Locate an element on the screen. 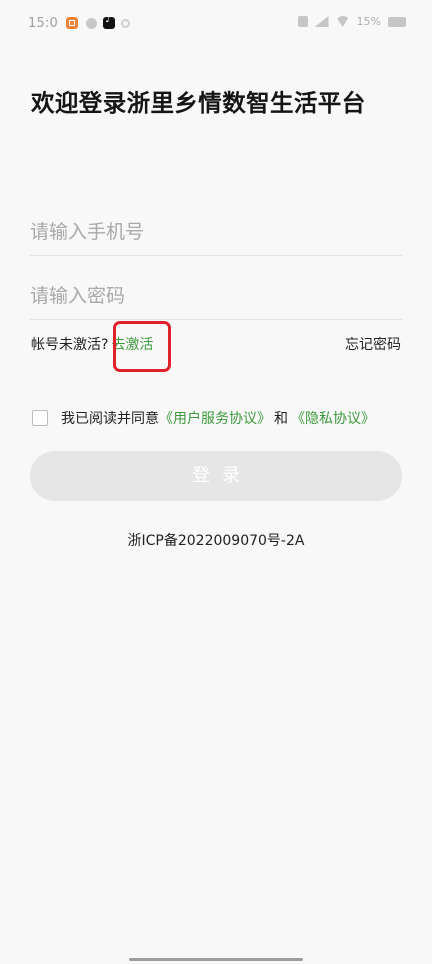 The width and height of the screenshot is (432, 964). wifi-icon is located at coordinates (342, 21).